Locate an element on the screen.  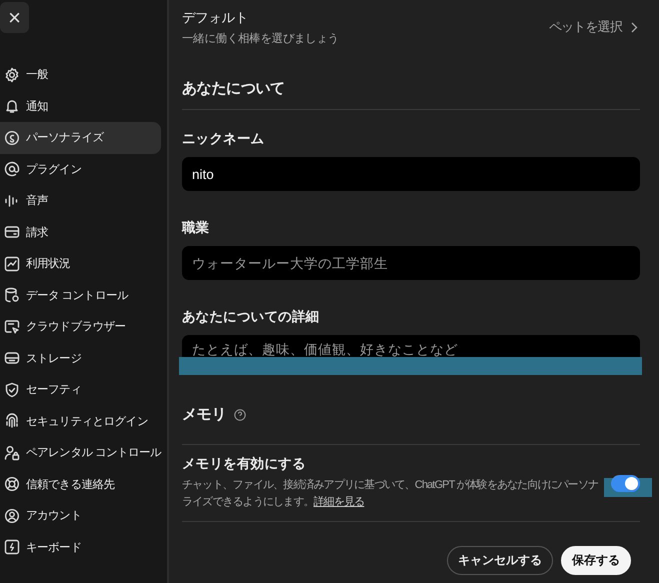
toggle-description: チャット、ファイル、接続済みアプリに基づいて、ChatGPT が体験をあなた向けにパーソナライズできるようにします。詳細を見る is located at coordinates (391, 494).